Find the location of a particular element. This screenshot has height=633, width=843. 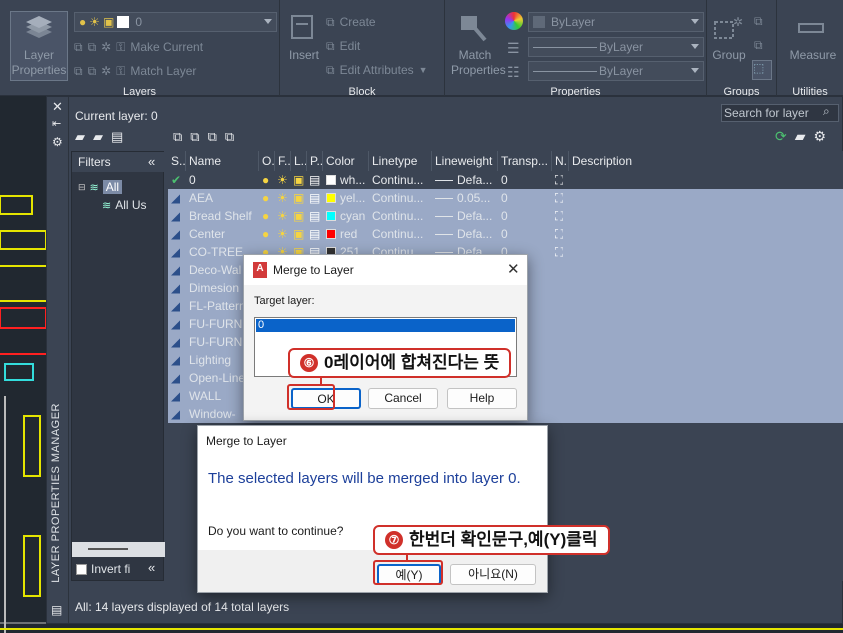

refresh-icon: ⟳ is located at coordinates (781, 136).